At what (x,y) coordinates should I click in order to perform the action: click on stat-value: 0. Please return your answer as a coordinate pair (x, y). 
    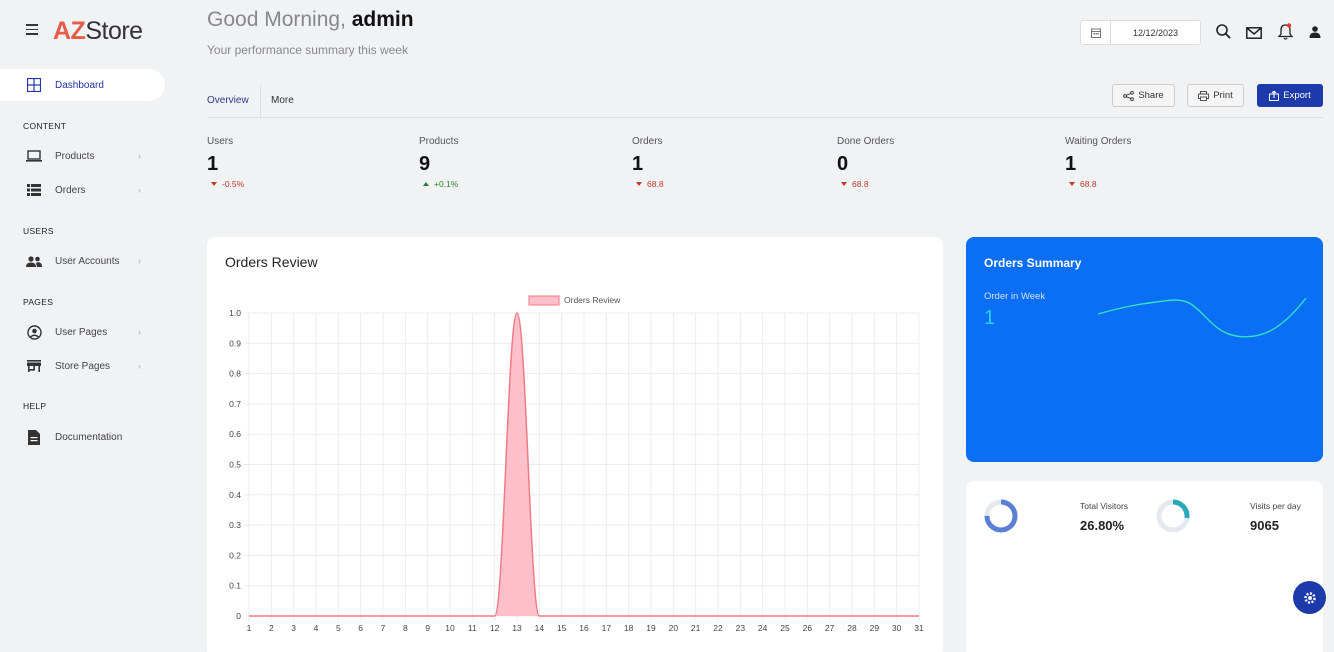
    Looking at the image, I should click on (843, 164).